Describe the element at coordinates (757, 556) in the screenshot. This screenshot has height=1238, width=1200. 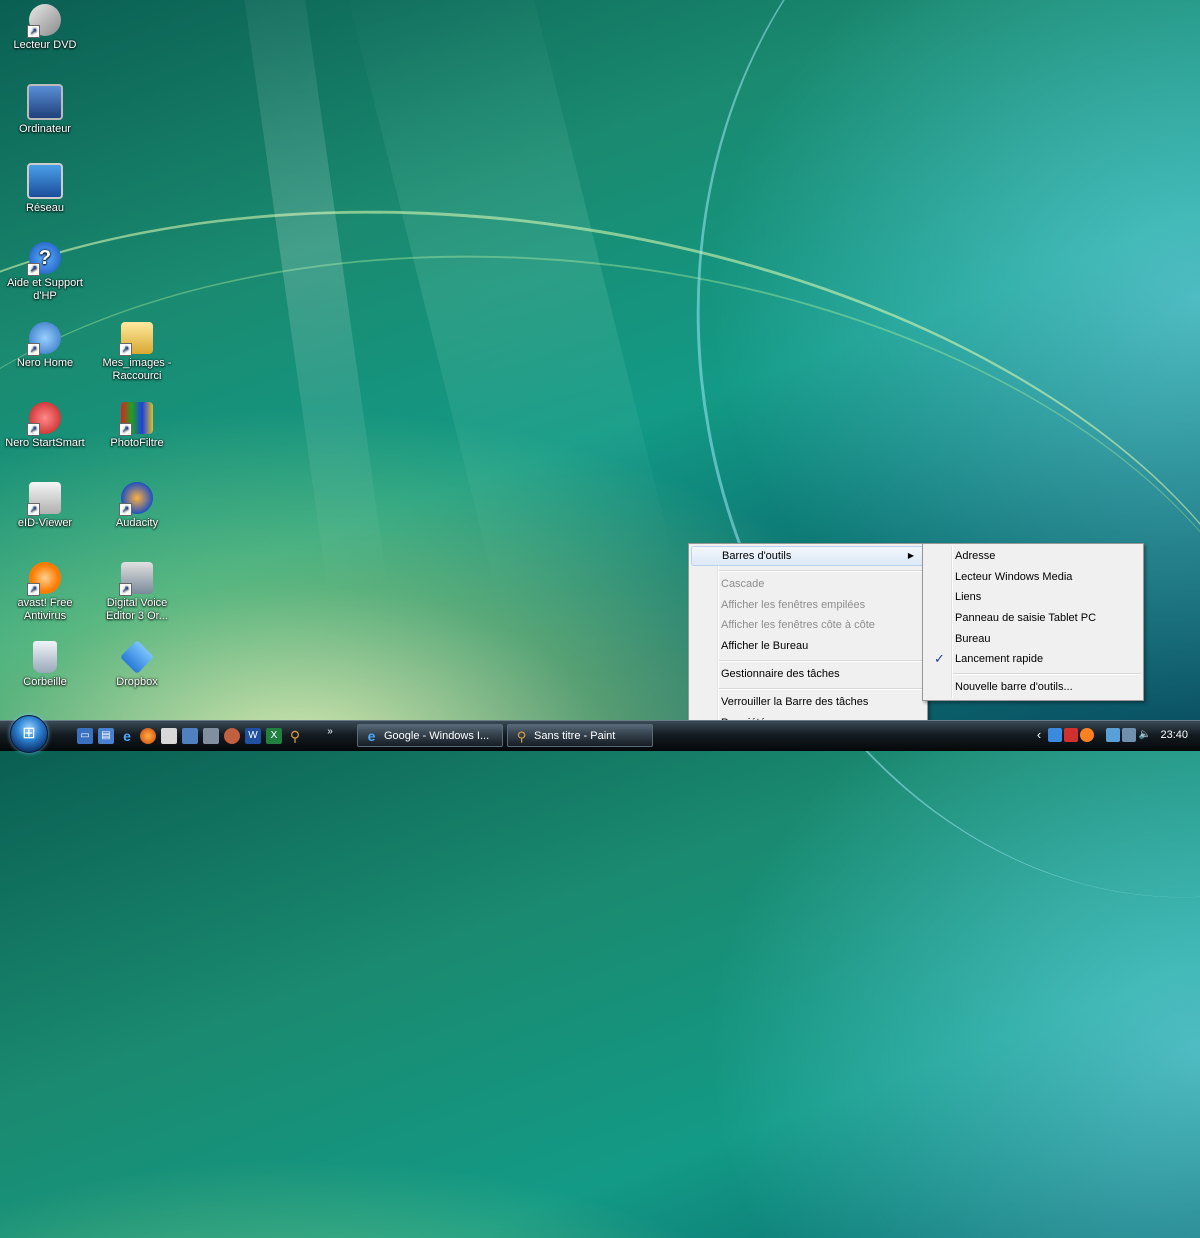
I see `menu-item-label: Barres d'outils` at that location.